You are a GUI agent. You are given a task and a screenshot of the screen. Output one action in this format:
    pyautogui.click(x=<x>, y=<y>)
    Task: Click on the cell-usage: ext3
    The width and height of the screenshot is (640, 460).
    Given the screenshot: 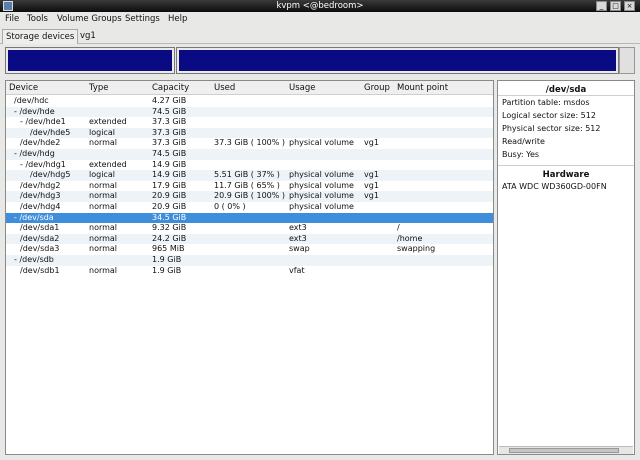 What is the action you would take?
    pyautogui.click(x=298, y=228)
    